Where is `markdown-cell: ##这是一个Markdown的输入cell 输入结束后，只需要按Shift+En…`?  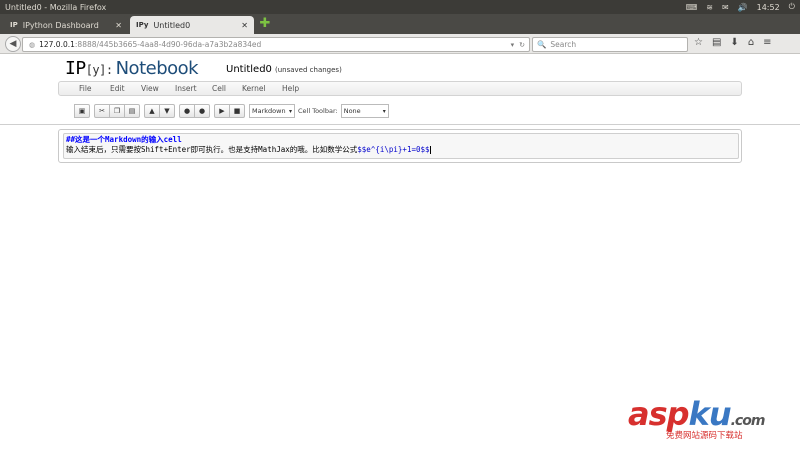 markdown-cell: ##这是一个Markdown的输入cell 输入结束后，只需要按Shift+En… is located at coordinates (400, 146).